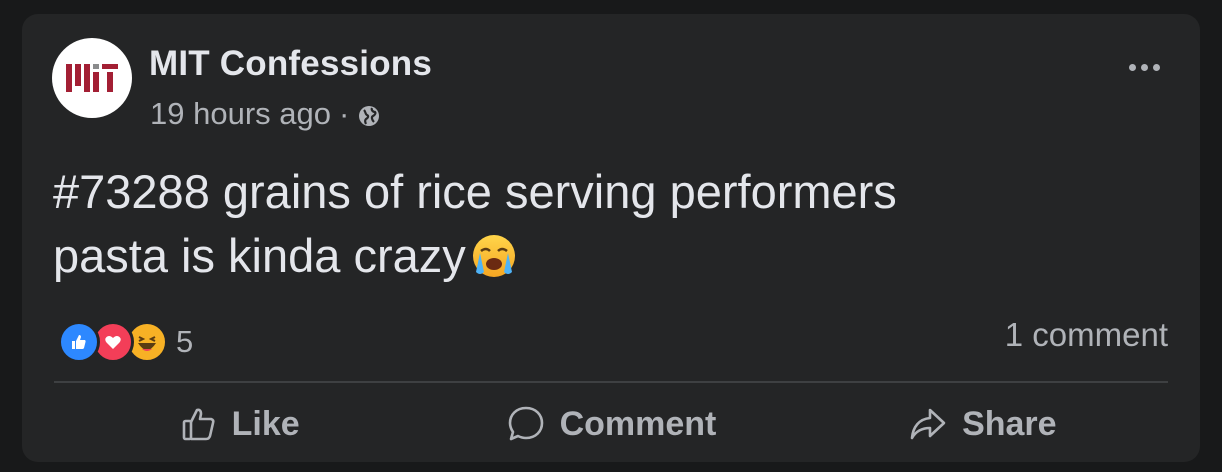 The image size is (1222, 472). I want to click on post-timestamp: 19 hours ago, so click(240, 114).